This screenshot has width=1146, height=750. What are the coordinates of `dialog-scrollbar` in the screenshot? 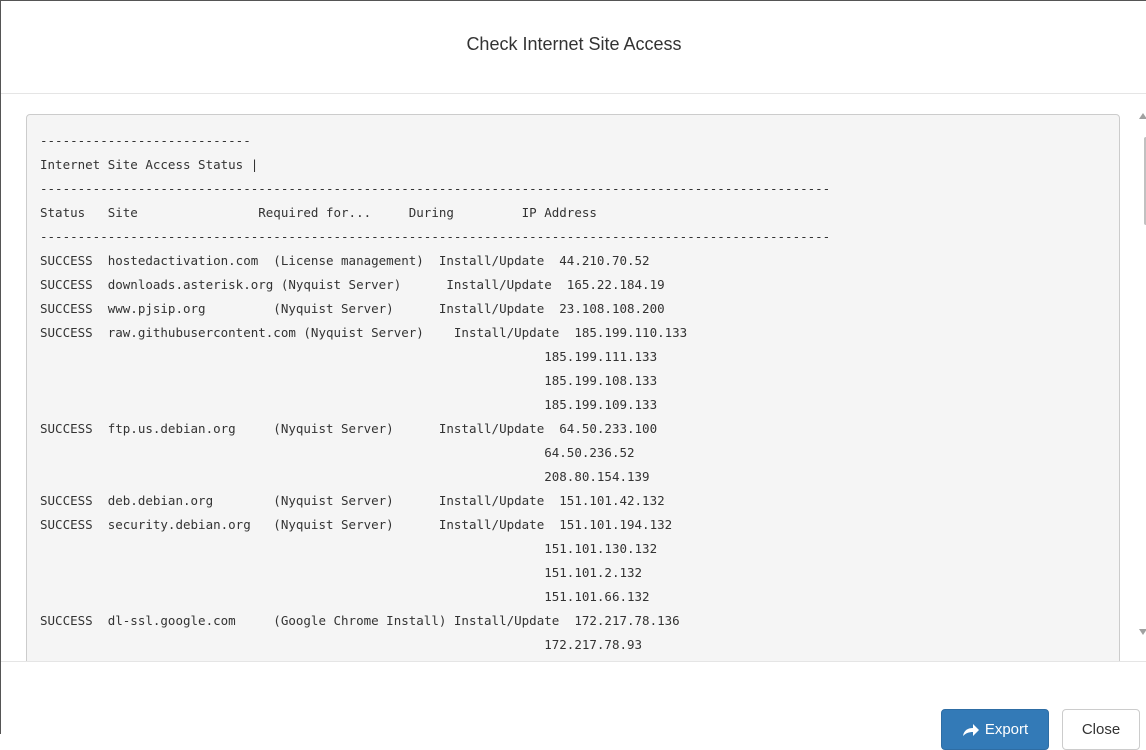 It's located at (1141, 375).